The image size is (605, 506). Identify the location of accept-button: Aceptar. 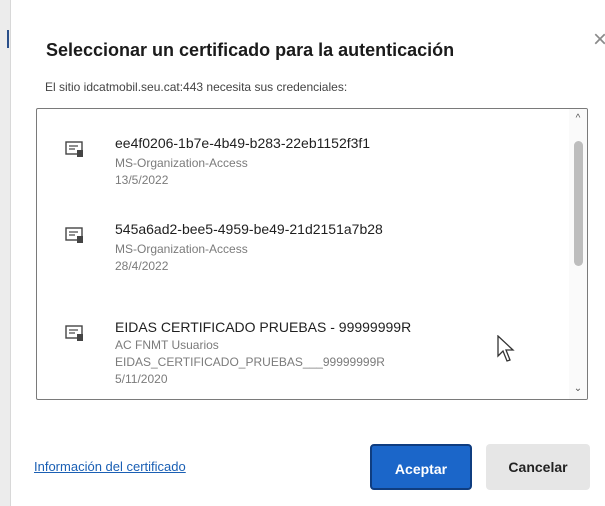
(421, 467).